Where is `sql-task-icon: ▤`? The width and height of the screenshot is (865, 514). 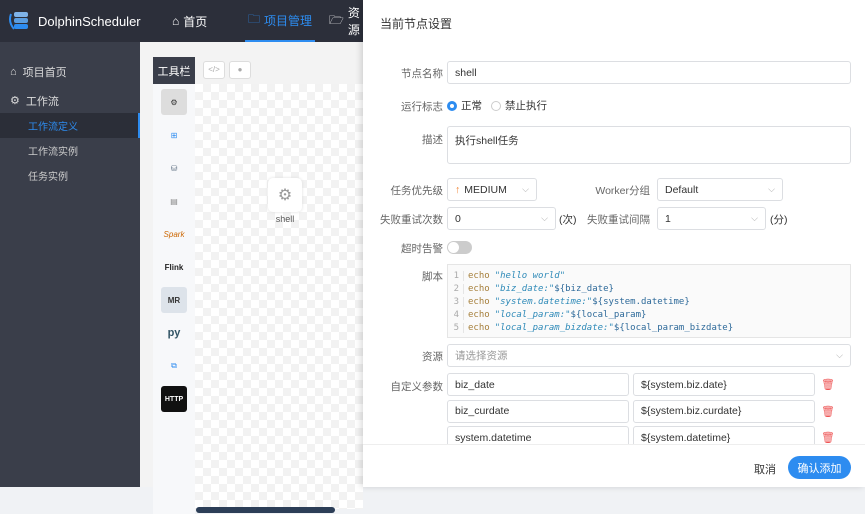 sql-task-icon: ▤ is located at coordinates (174, 201).